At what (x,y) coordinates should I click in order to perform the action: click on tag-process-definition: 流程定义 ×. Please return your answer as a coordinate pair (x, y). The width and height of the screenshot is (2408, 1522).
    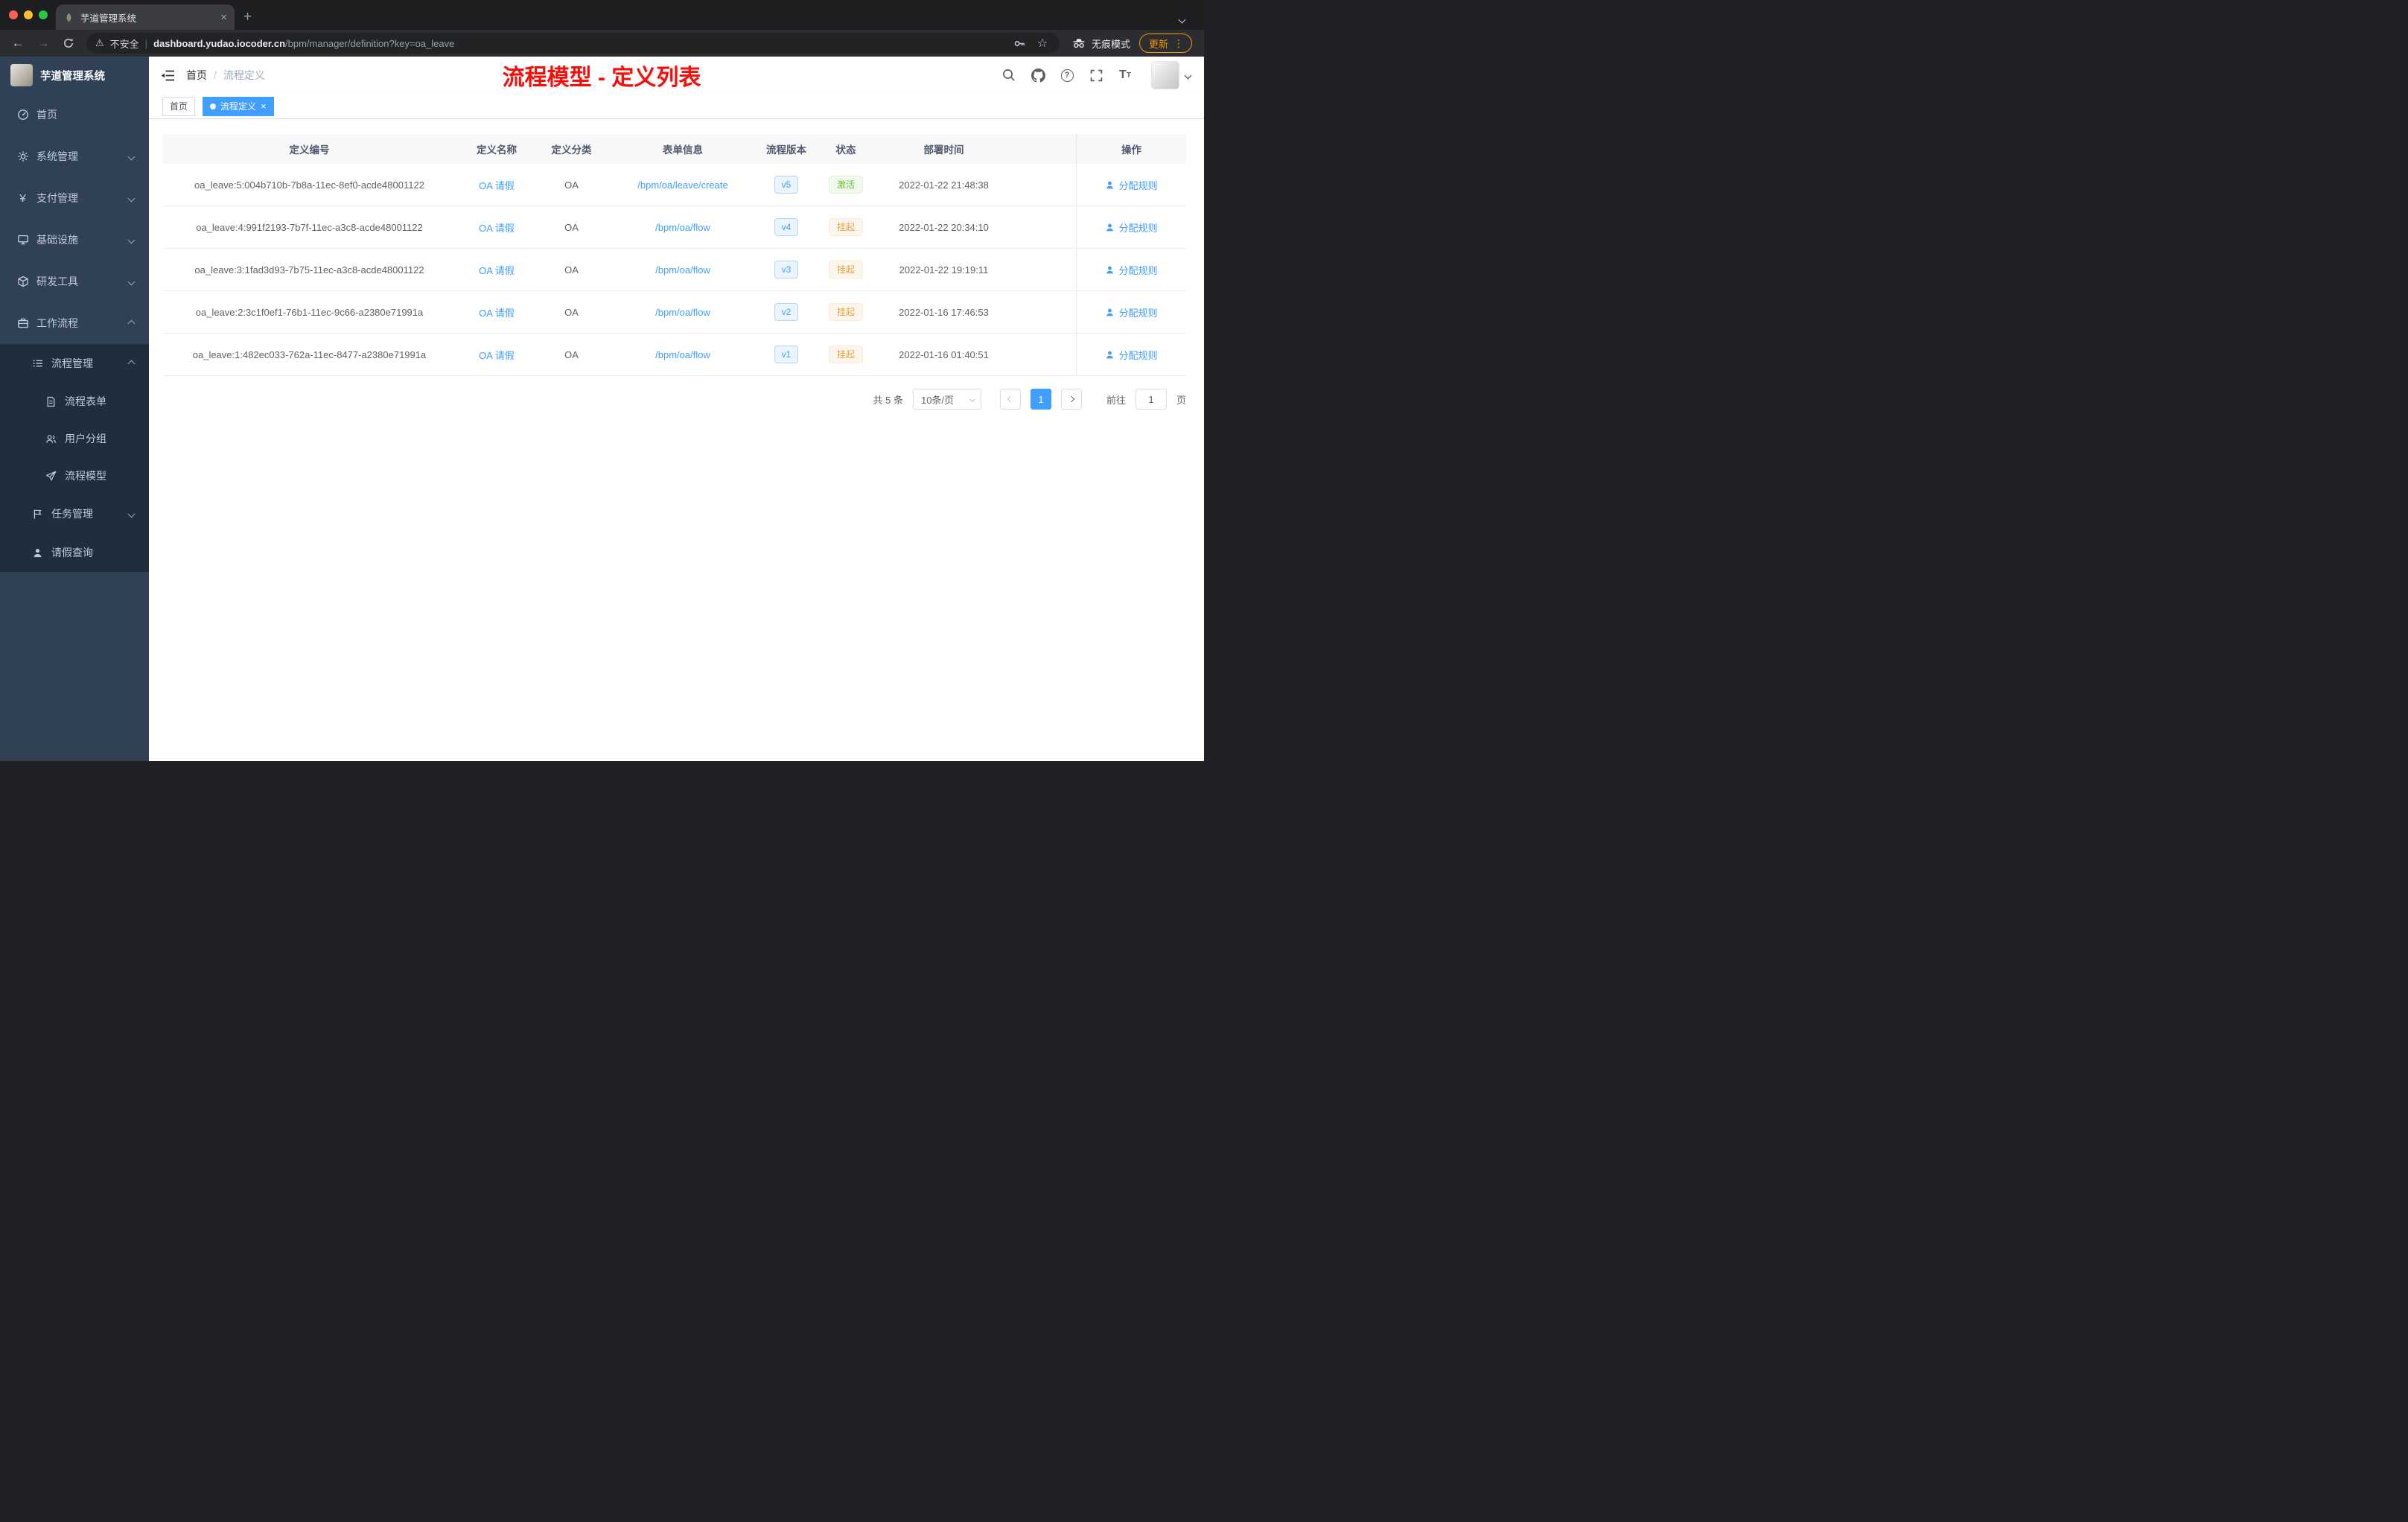
    Looking at the image, I should click on (238, 106).